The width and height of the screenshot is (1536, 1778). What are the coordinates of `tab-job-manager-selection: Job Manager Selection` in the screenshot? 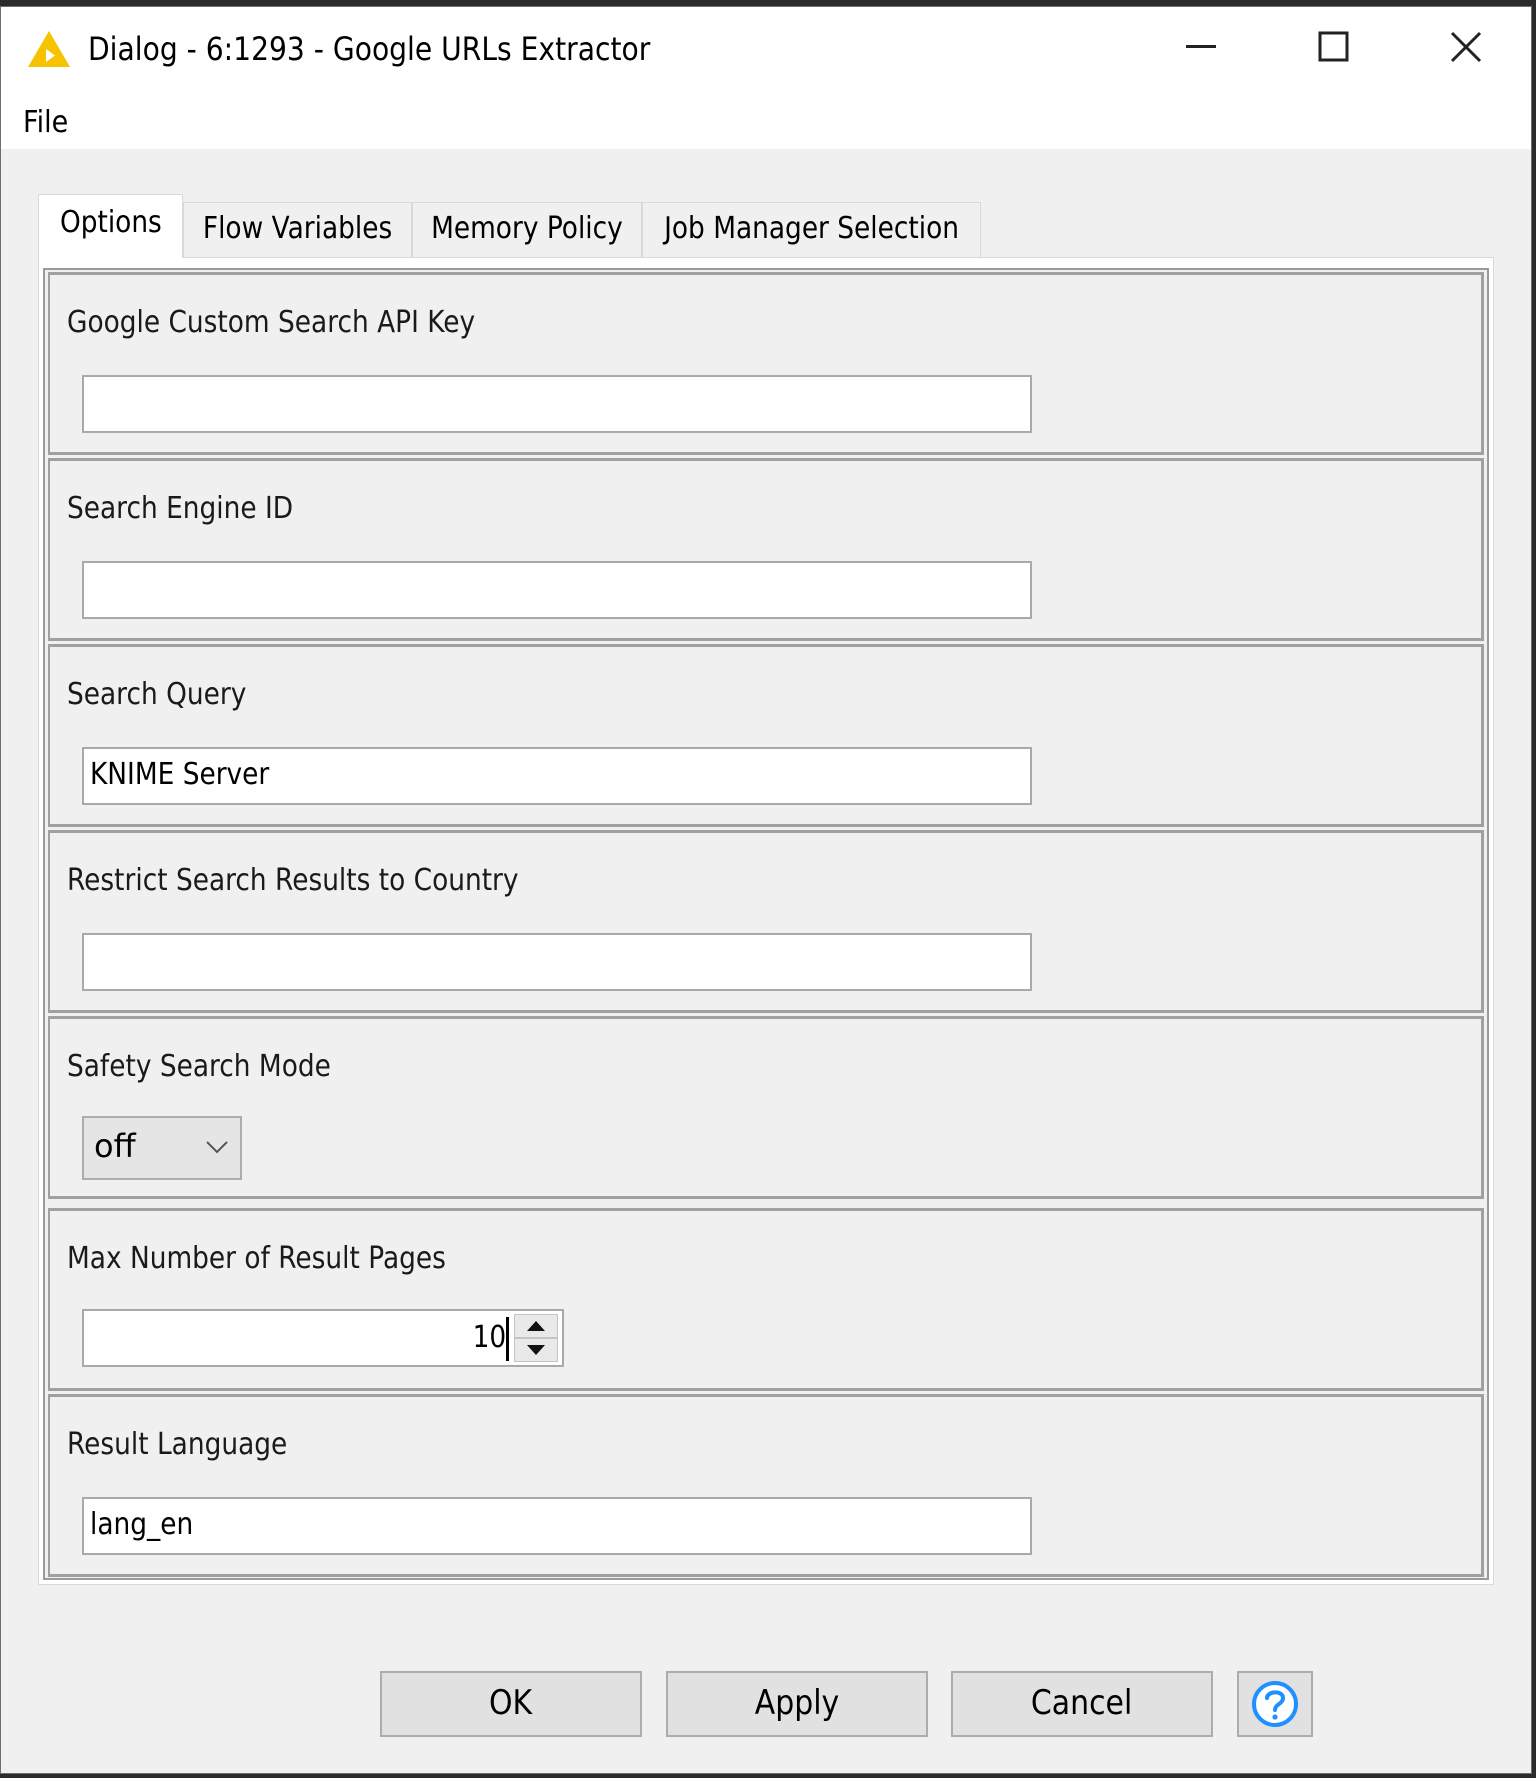 It's located at (811, 230).